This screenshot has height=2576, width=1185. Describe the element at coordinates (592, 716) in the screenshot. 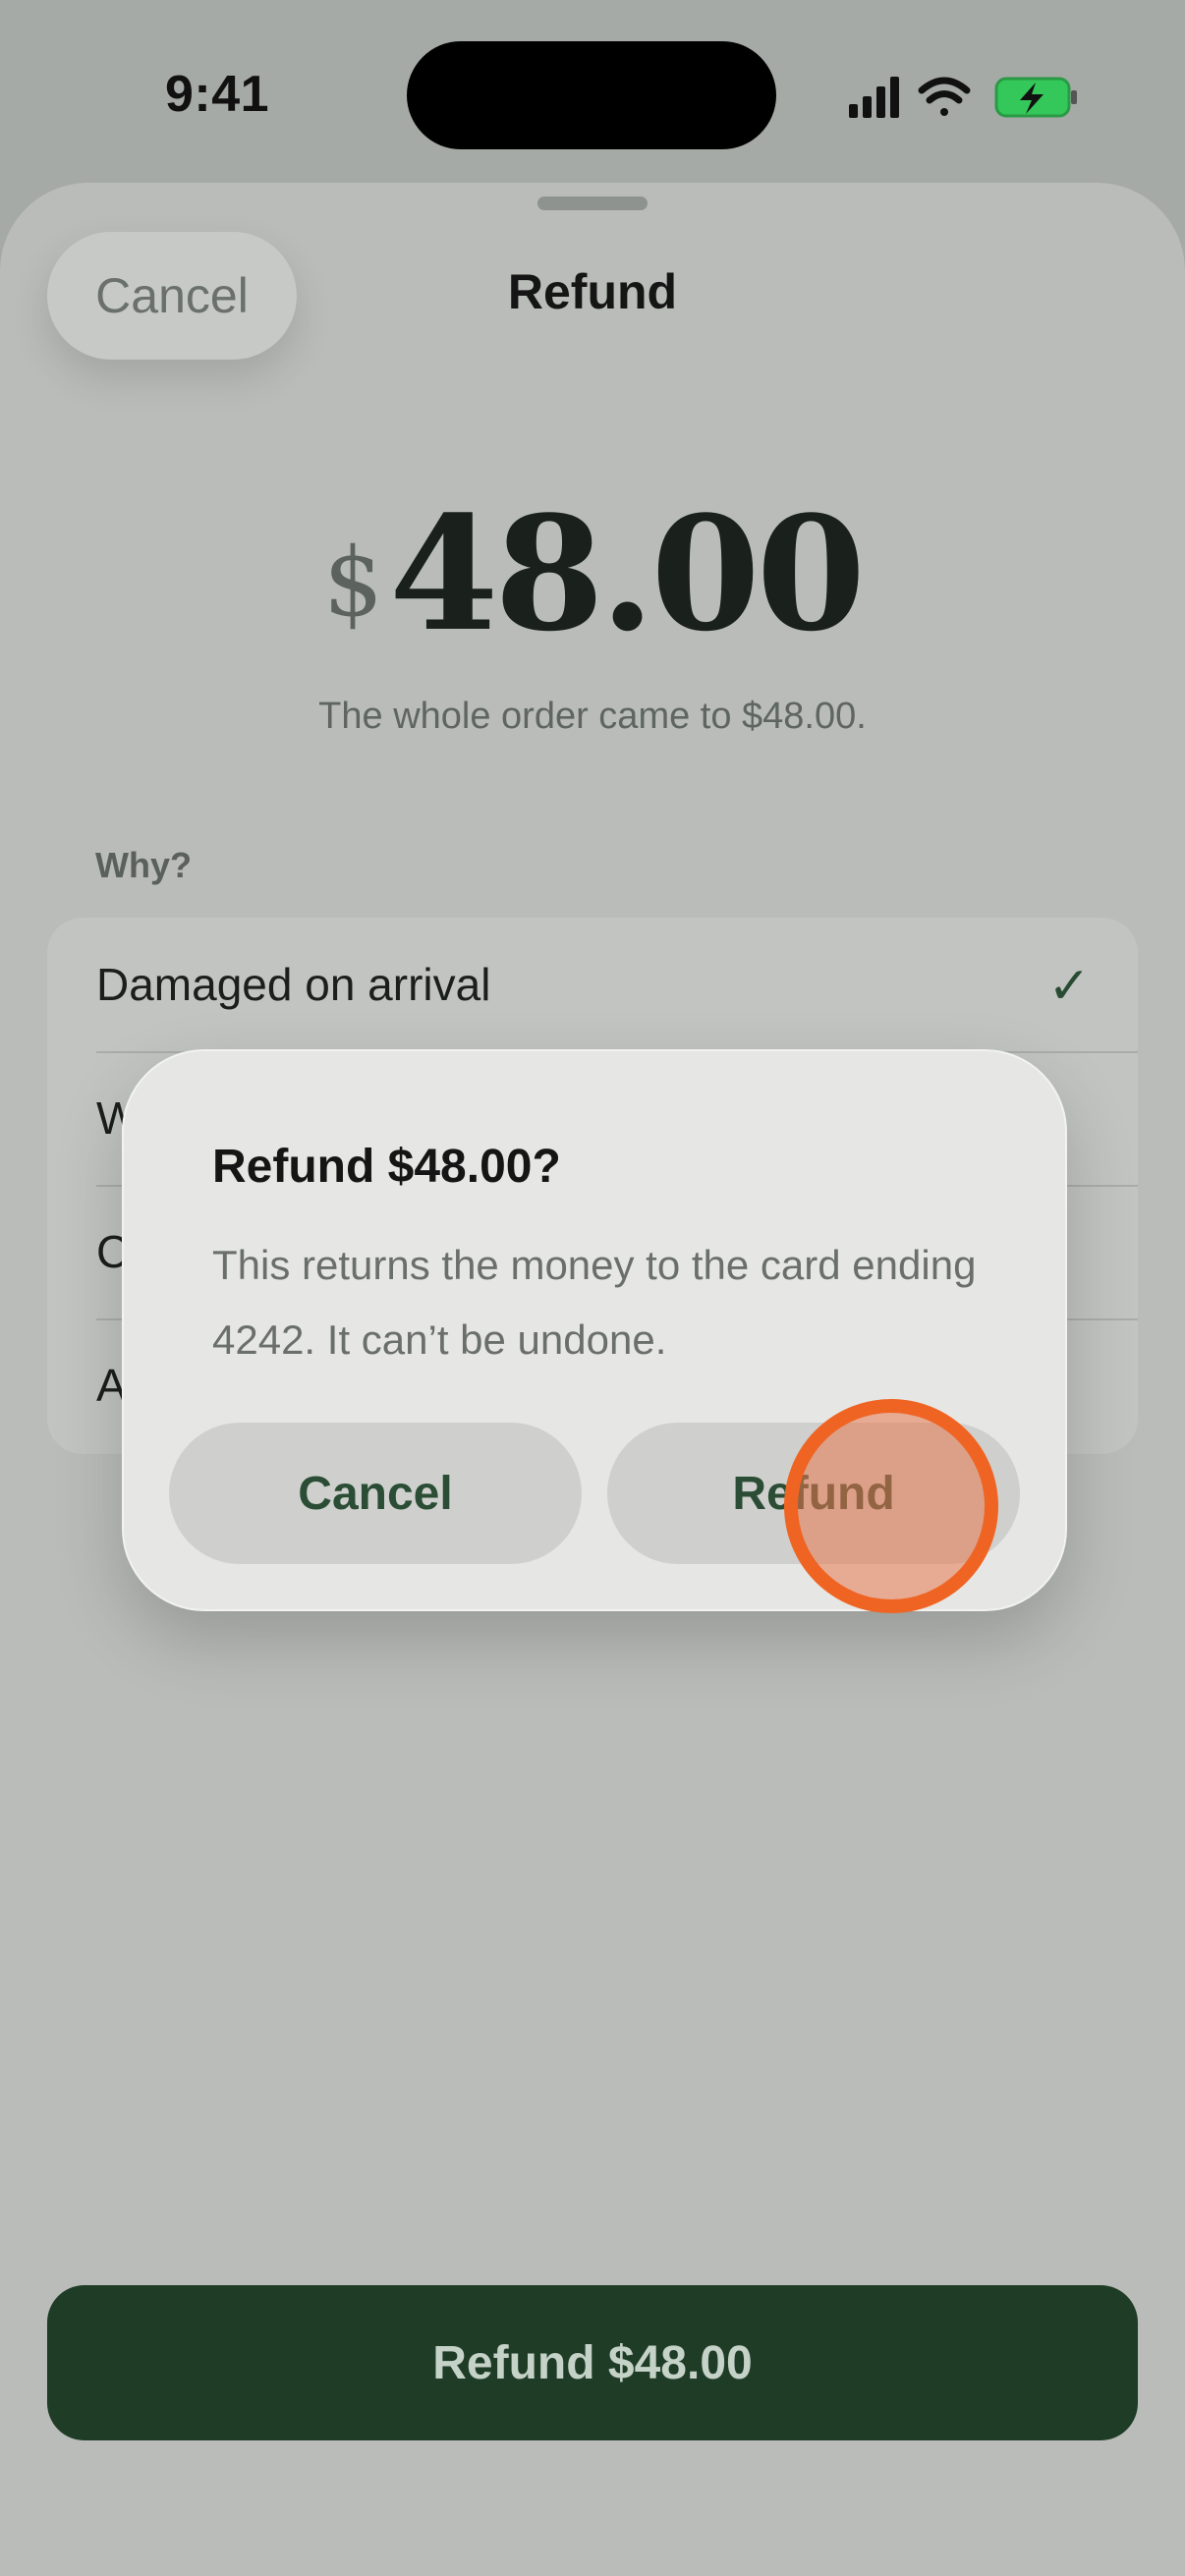

I see `amount-note: The whole order came to $48.00.` at that location.